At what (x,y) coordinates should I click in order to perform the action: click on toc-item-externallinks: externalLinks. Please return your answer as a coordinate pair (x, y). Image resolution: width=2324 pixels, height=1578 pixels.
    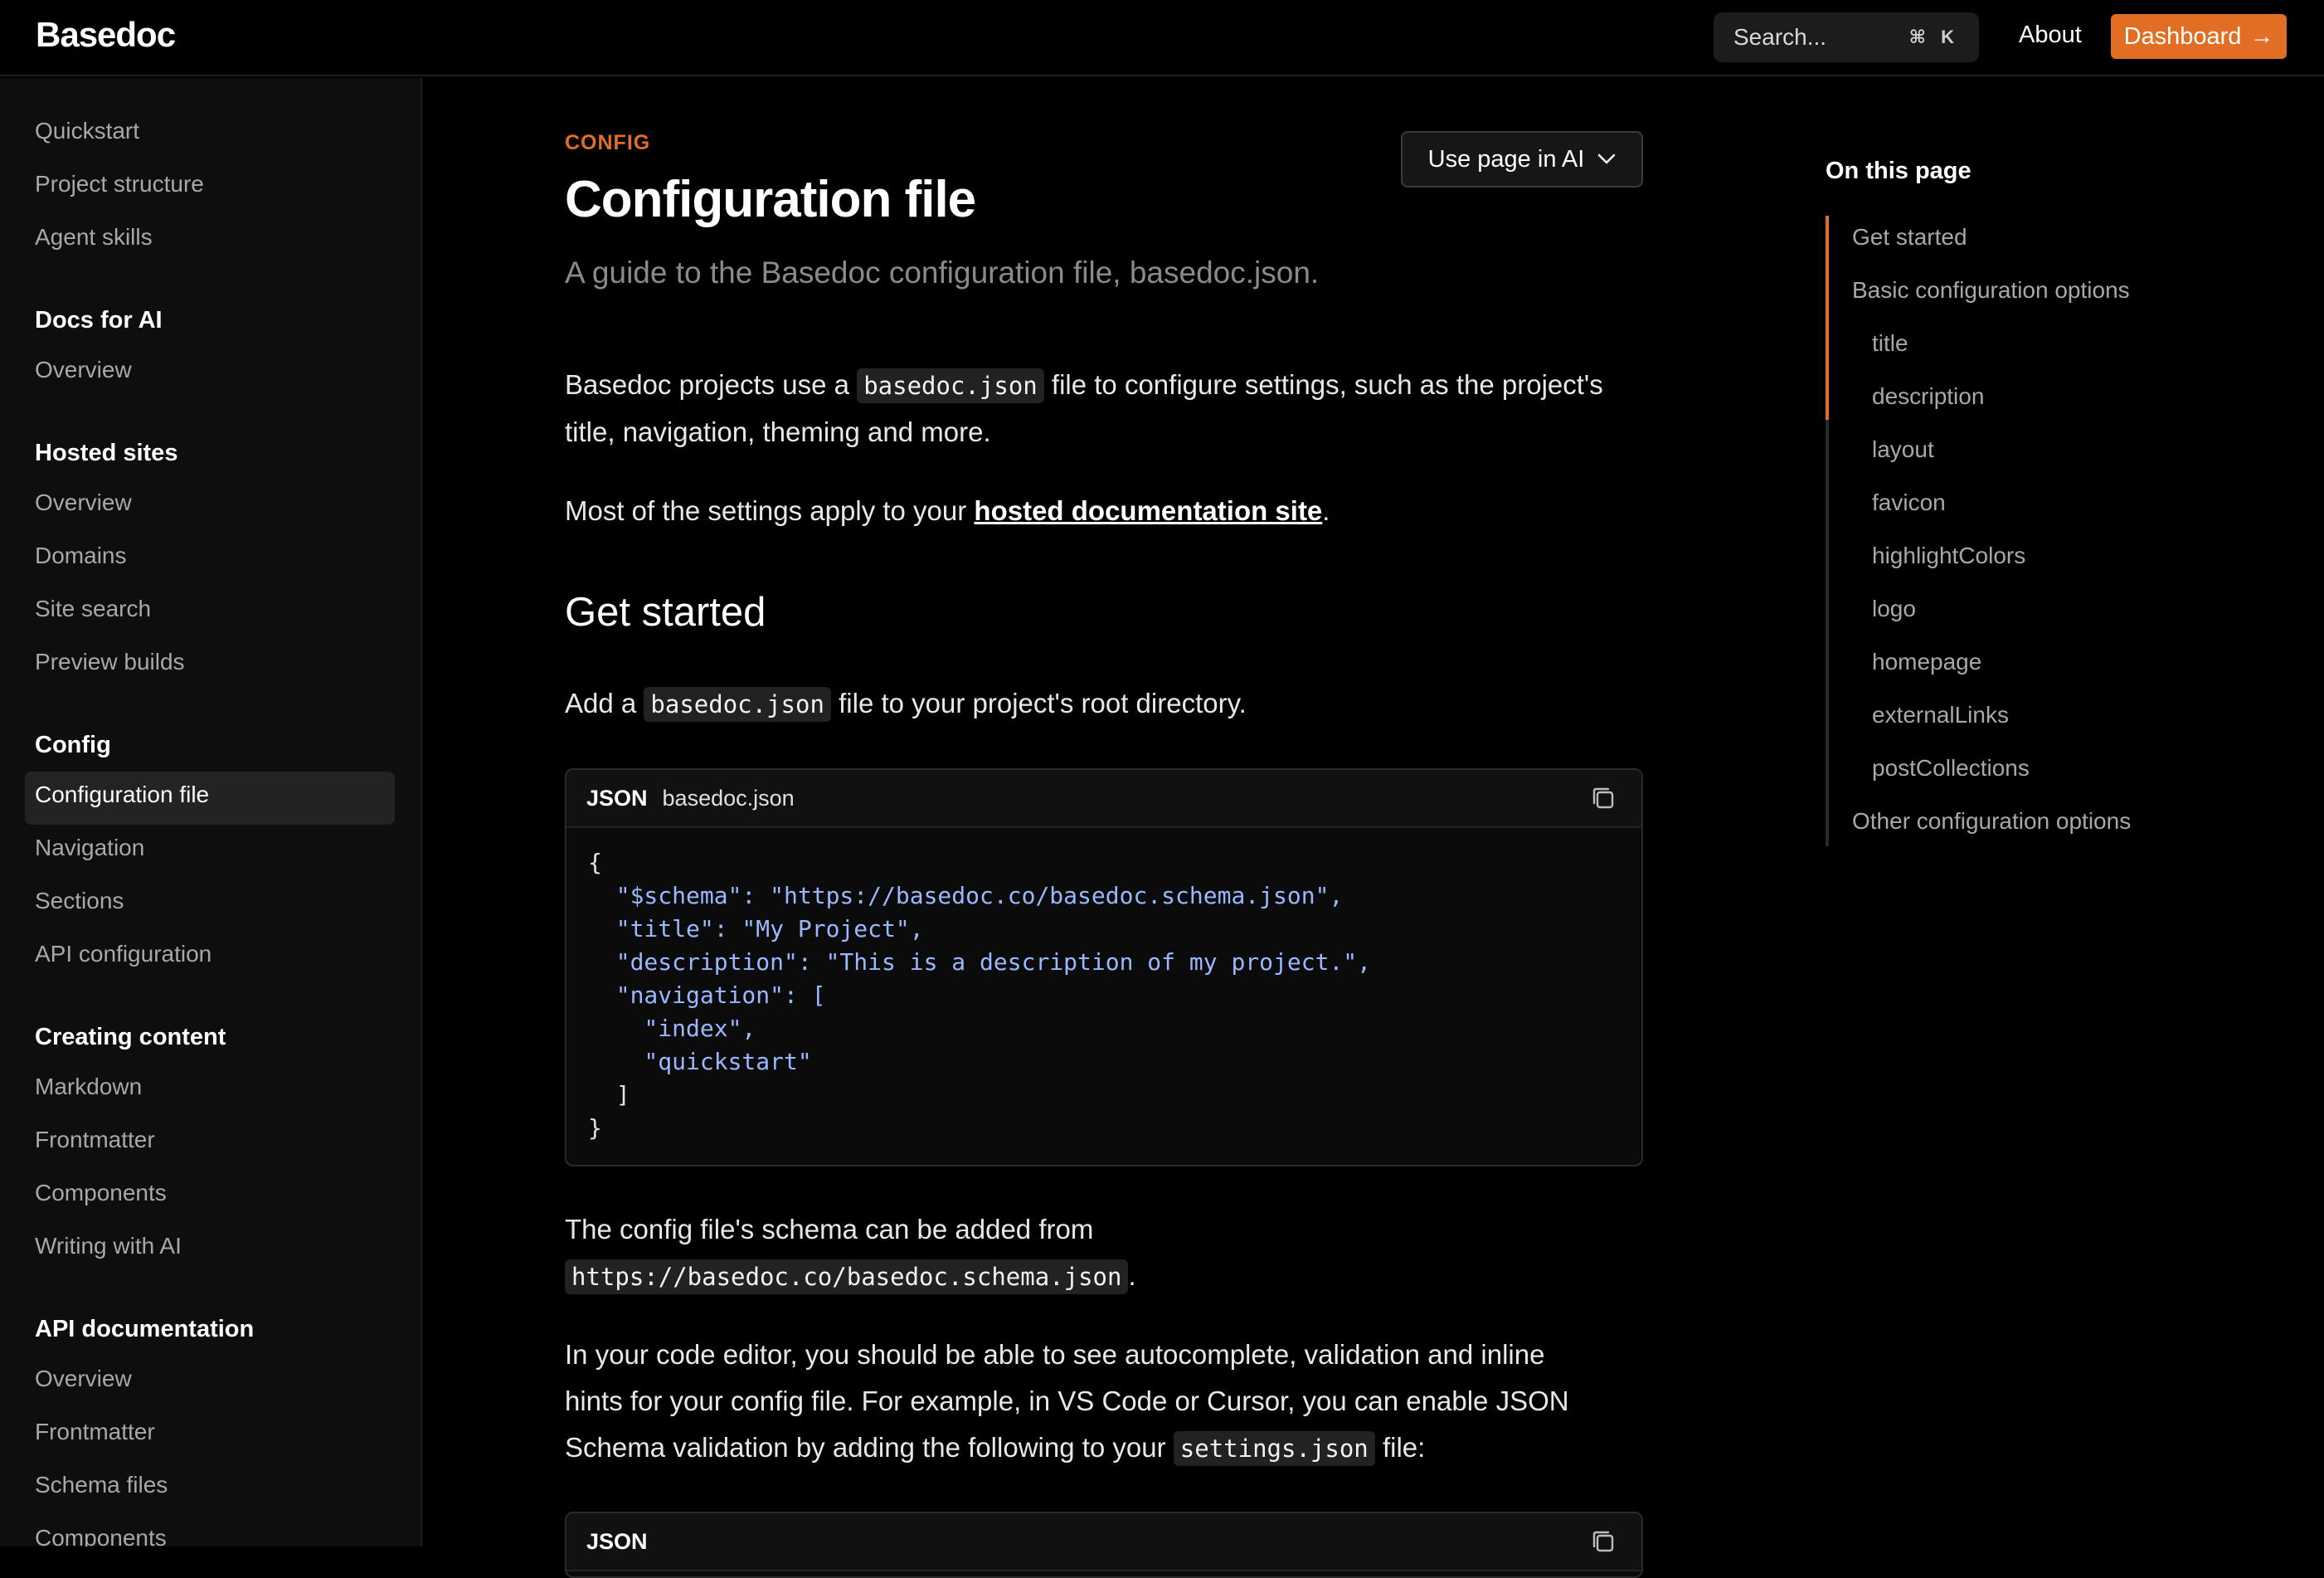
    Looking at the image, I should click on (1940, 715).